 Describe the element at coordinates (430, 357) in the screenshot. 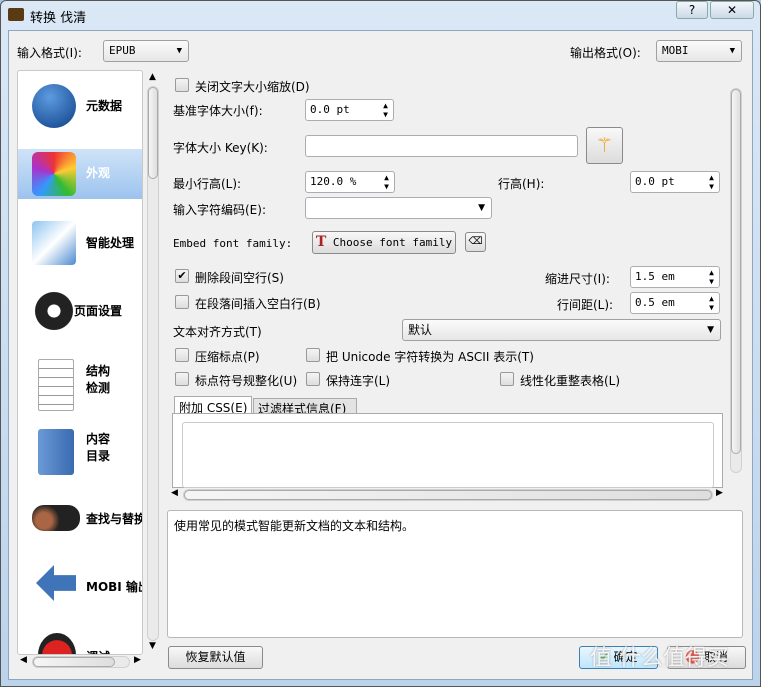

I see `unicode-ascii-label: 把 Unicode 字符转换为 ASCII 表示(T)` at that location.